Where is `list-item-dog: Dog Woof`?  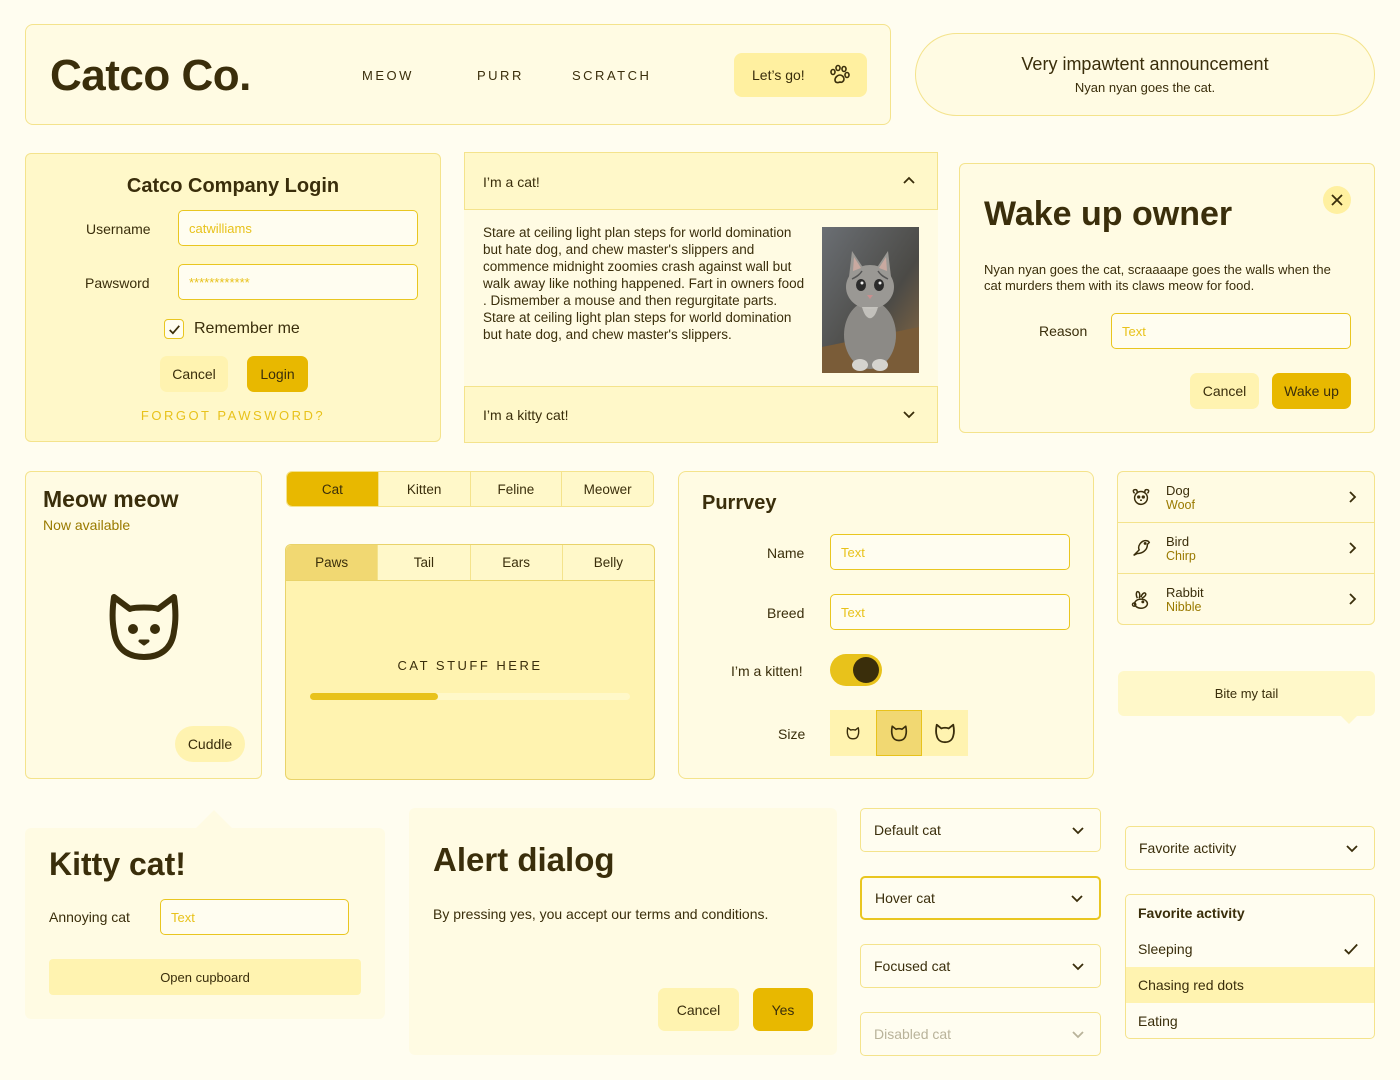 list-item-dog: Dog Woof is located at coordinates (1246, 497).